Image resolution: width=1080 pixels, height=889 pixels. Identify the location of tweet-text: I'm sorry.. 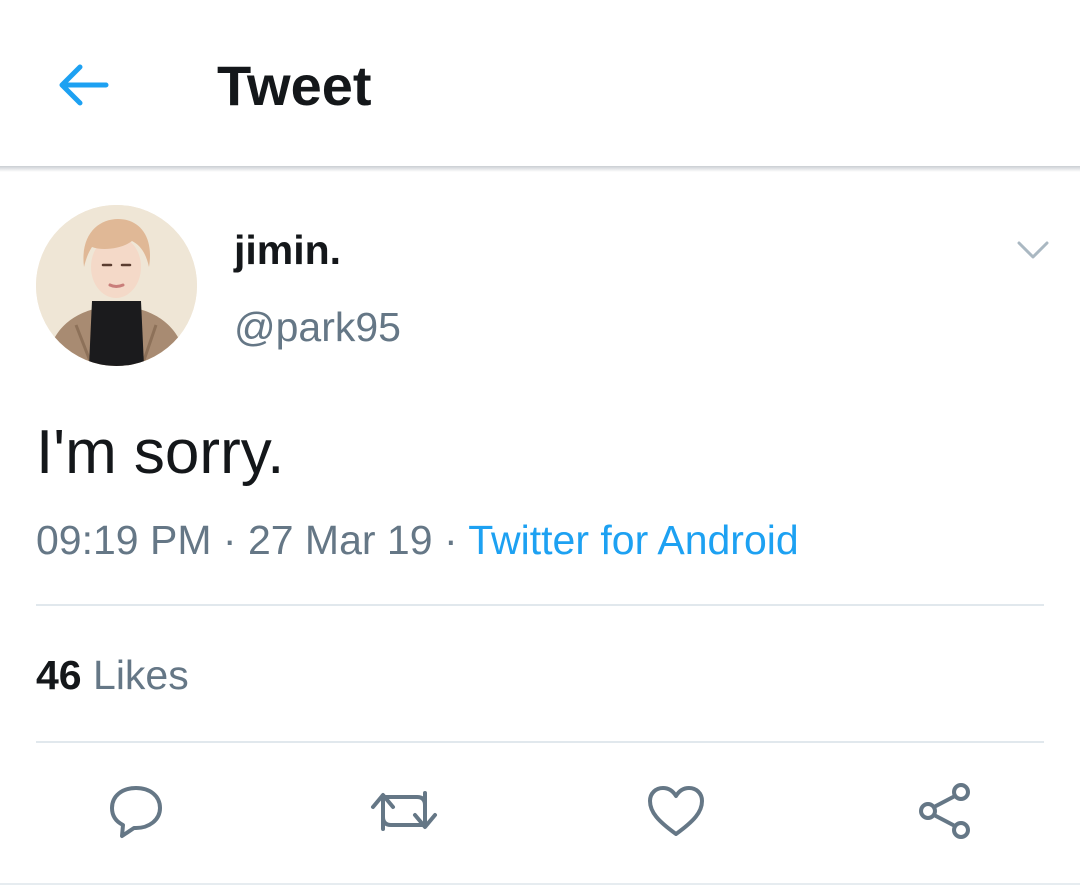
(160, 452).